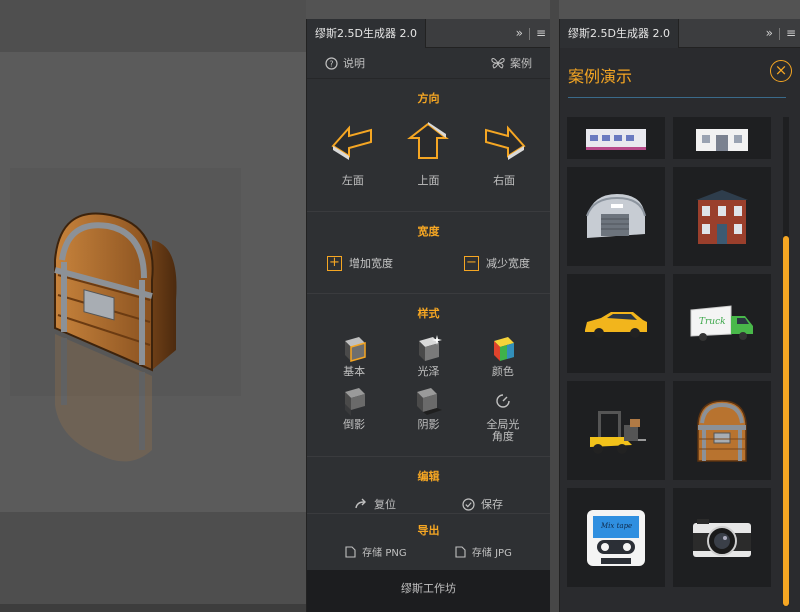 The width and height of the screenshot is (800, 612). Describe the element at coordinates (554, 306) in the screenshot. I see `panel-gap` at that location.